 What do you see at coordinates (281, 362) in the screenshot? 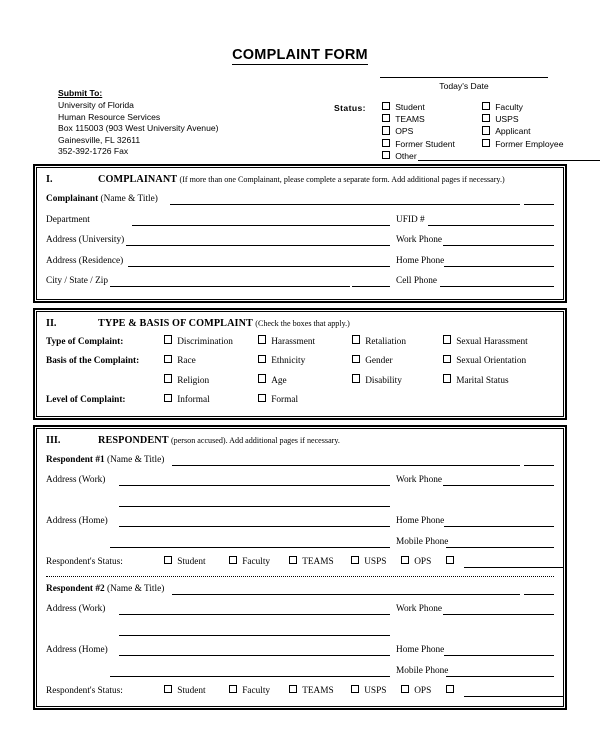
I see `checkbox-ethnicity: Ethnicity` at bounding box center [281, 362].